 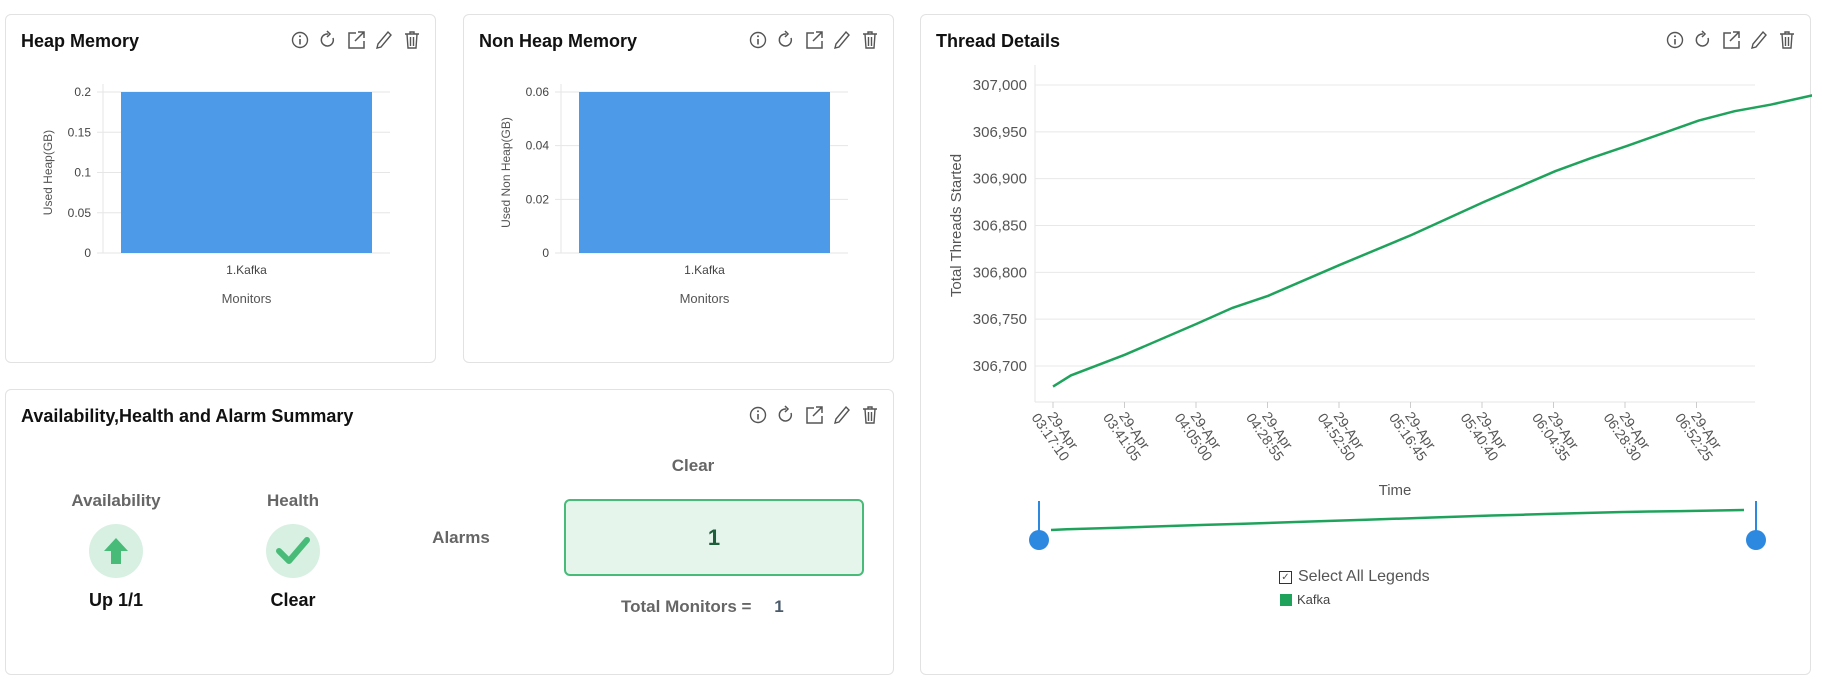 What do you see at coordinates (686, 606) in the screenshot?
I see `total-monitors-label: Total Monitors =` at bounding box center [686, 606].